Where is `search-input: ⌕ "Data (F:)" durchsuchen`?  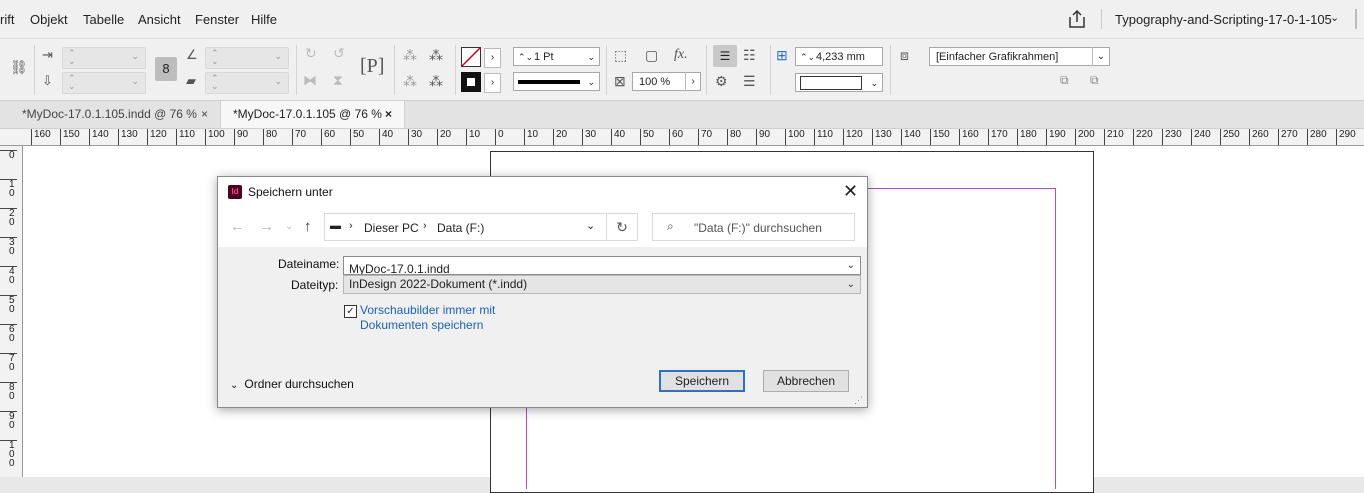 search-input: ⌕ "Data (F:)" durchsuchen is located at coordinates (753, 227).